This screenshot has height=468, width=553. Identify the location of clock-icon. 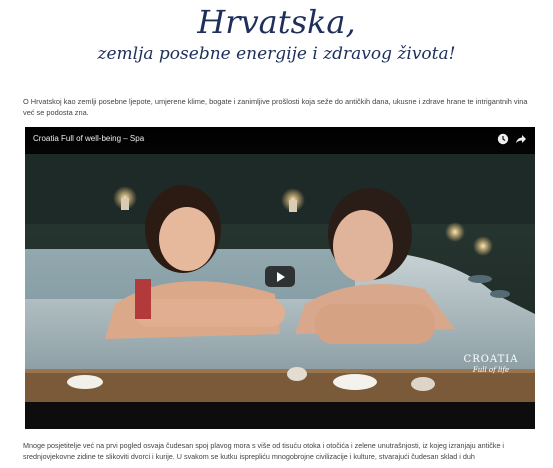
(503, 139).